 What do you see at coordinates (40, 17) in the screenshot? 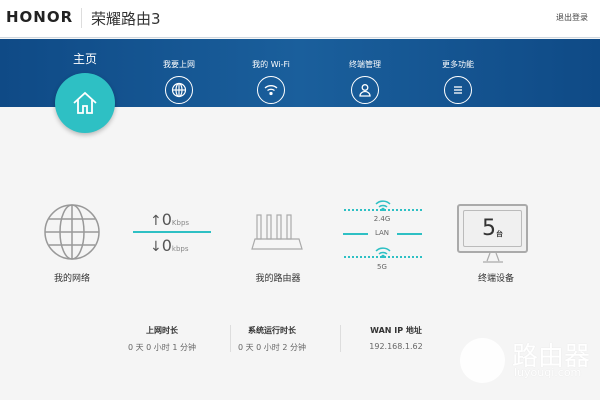
I see `brand-logo: HONOR` at bounding box center [40, 17].